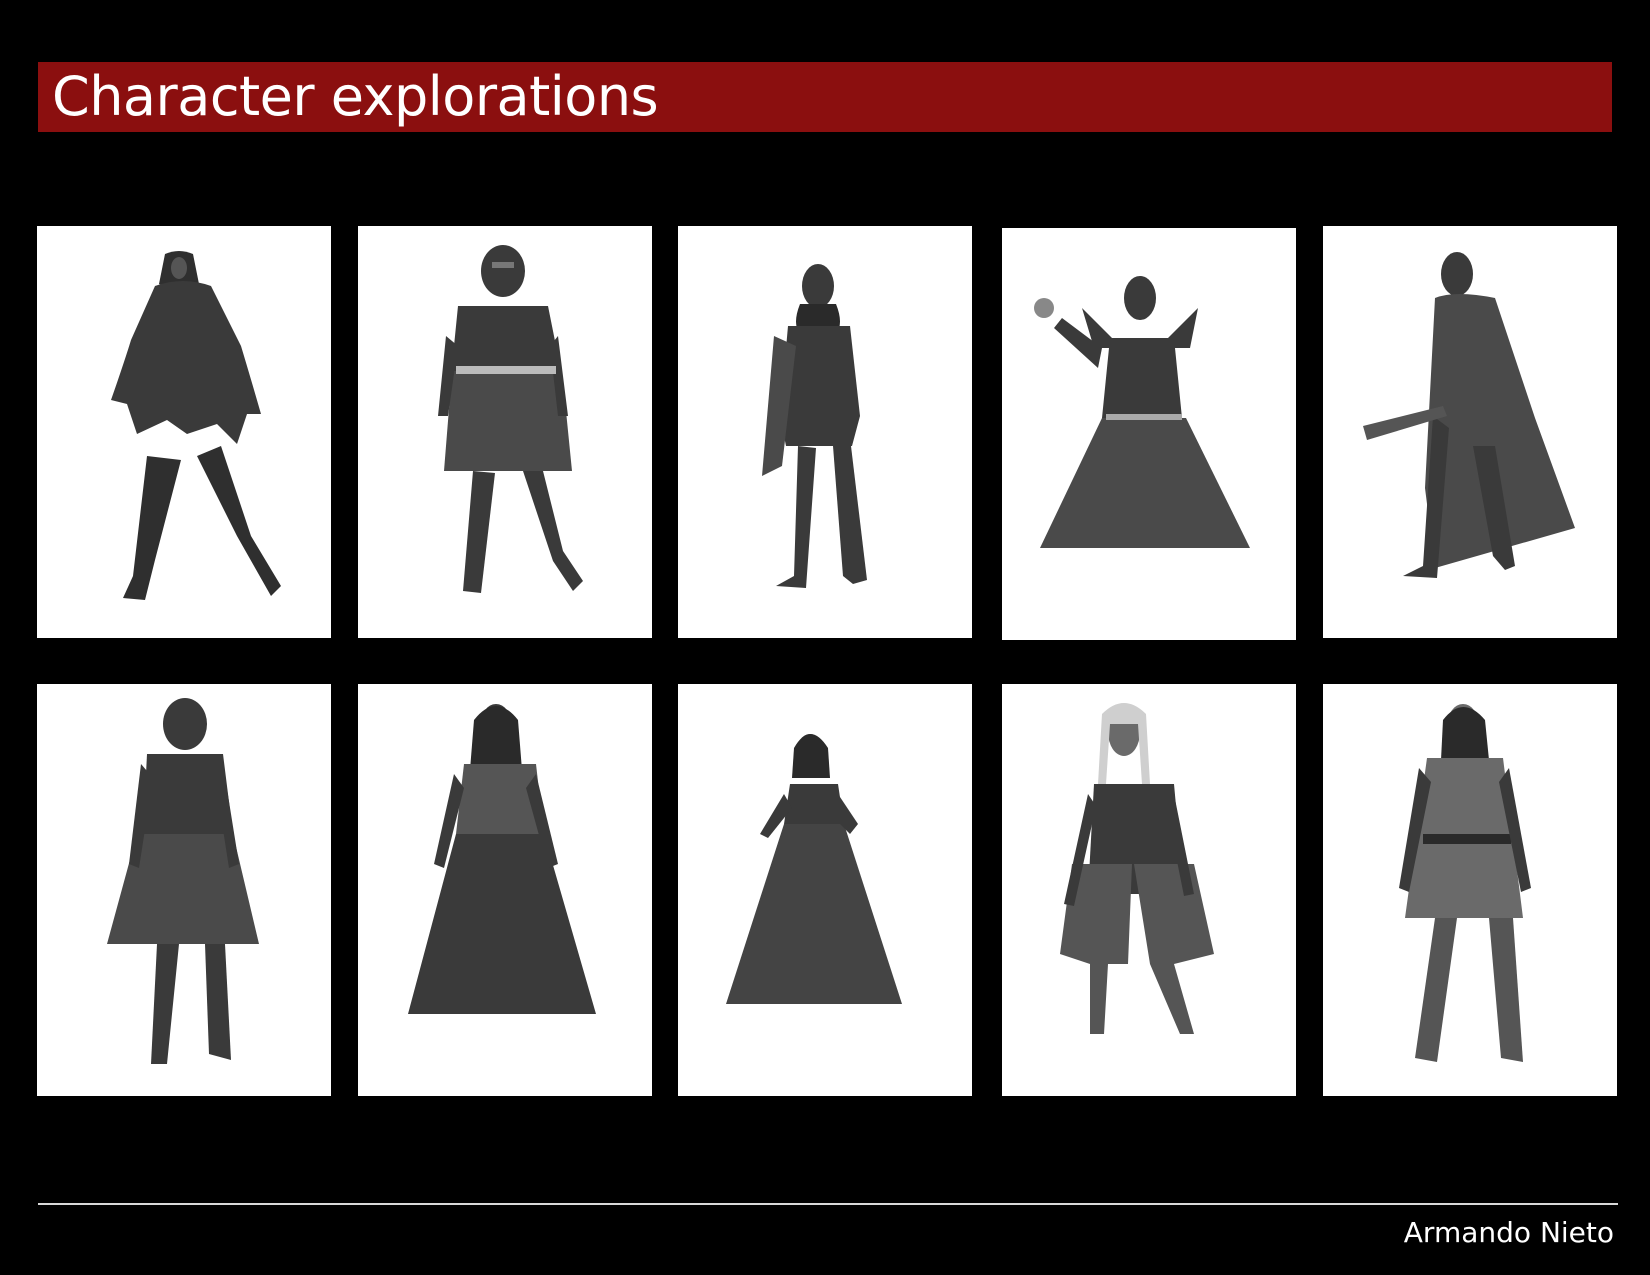  I want to click on caped-woman-illustration, so click(814, 426).